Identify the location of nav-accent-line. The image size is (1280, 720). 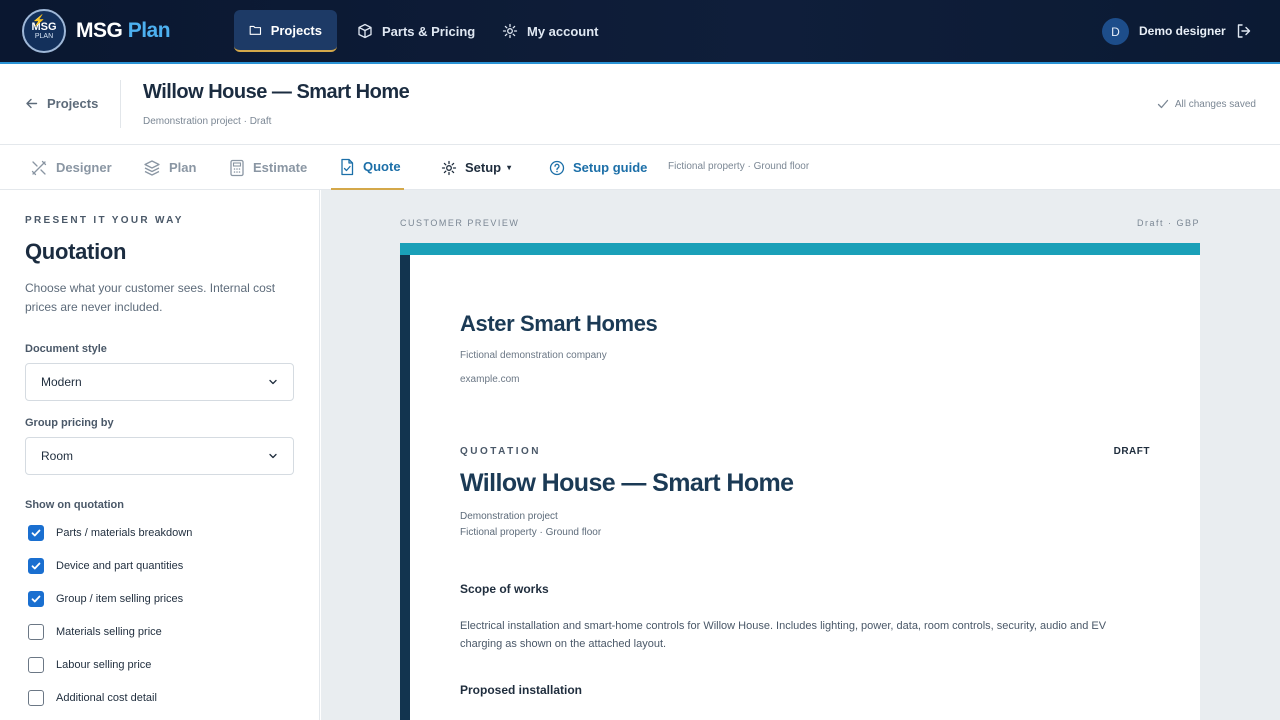
(640, 63).